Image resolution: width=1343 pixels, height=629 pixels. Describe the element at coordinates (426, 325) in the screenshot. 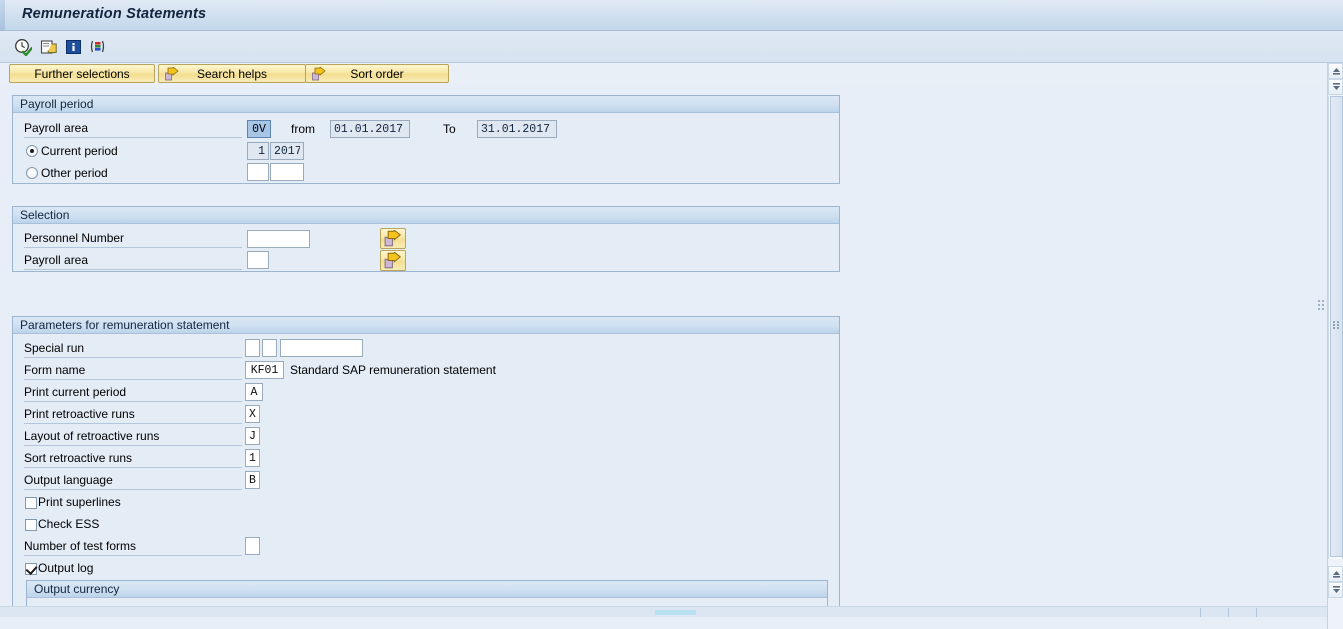

I see `parameters-group-title: Parameters for remuneration statement` at that location.